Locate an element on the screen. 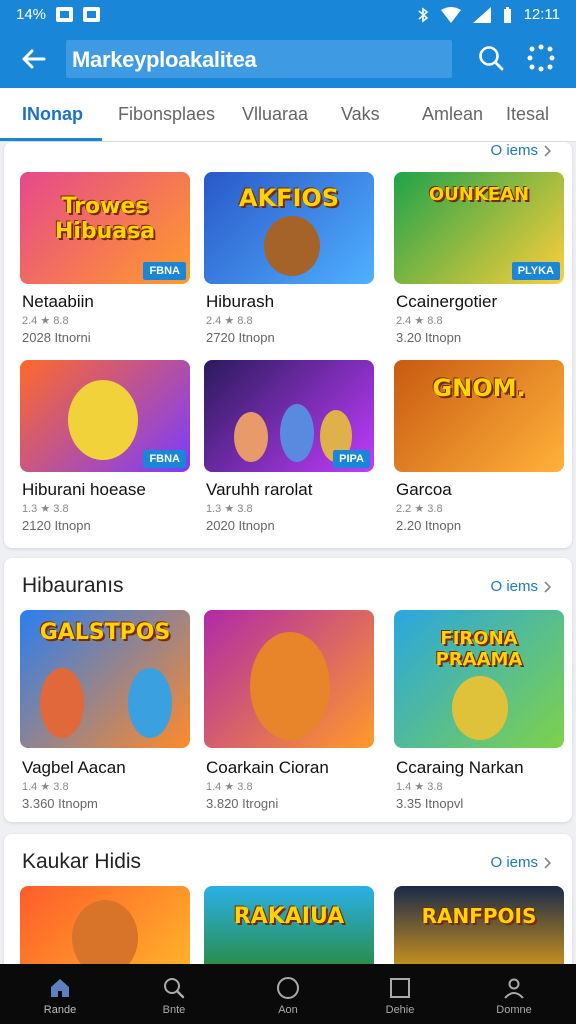  nav-circle: Aon is located at coordinates (288, 994).